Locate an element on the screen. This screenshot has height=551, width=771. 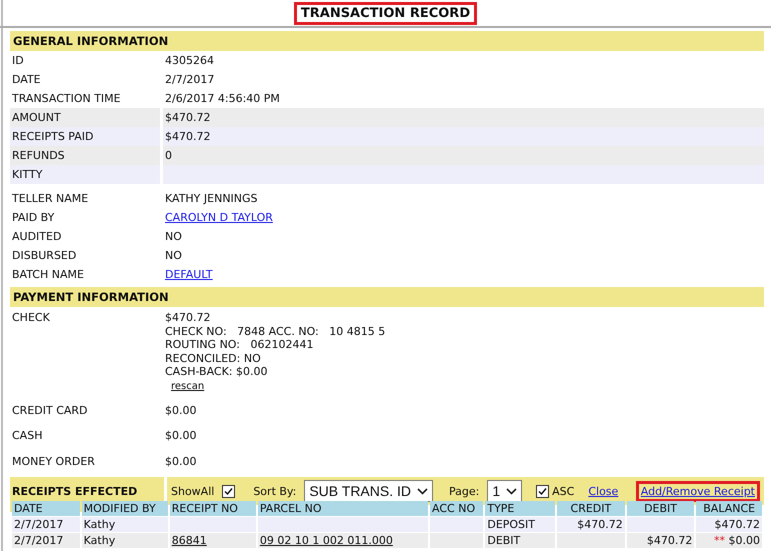
field-label: CREDIT CARD is located at coordinates (50, 410).